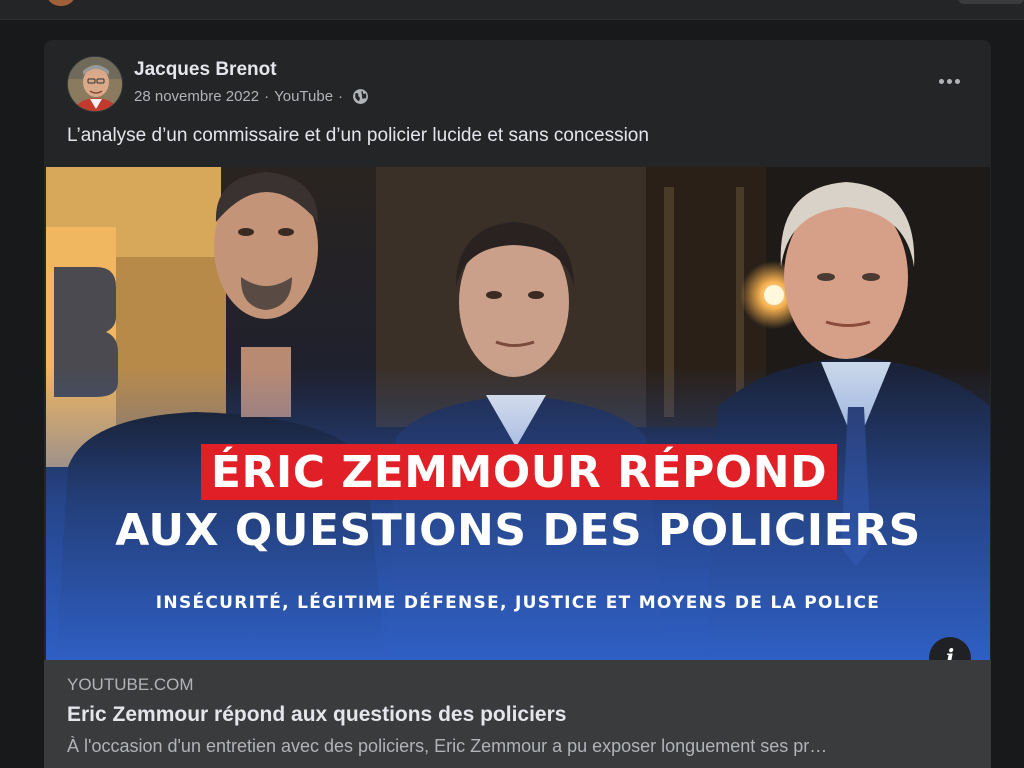 This screenshot has width=1024, height=768. What do you see at coordinates (512, 10) in the screenshot?
I see `top-navigation-bar` at bounding box center [512, 10].